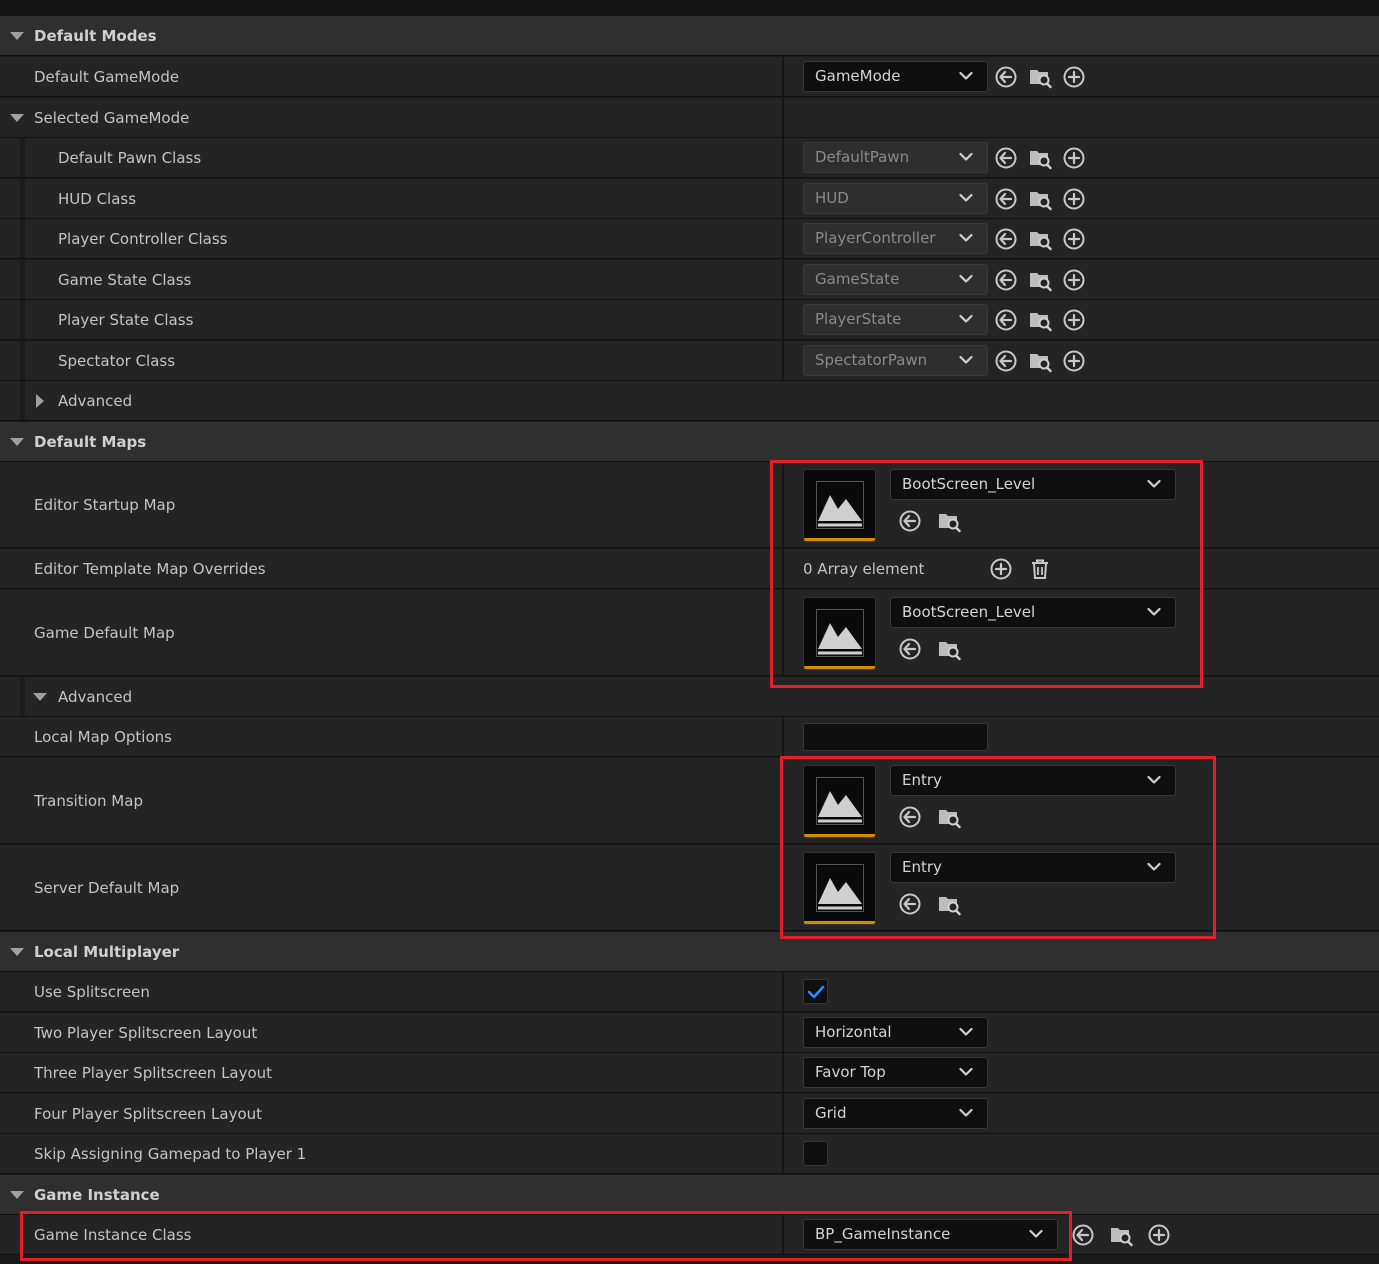 This screenshot has width=1379, height=1264. Describe the element at coordinates (895, 1032) in the screenshot. I see `layout-combo: Horizontal` at that location.